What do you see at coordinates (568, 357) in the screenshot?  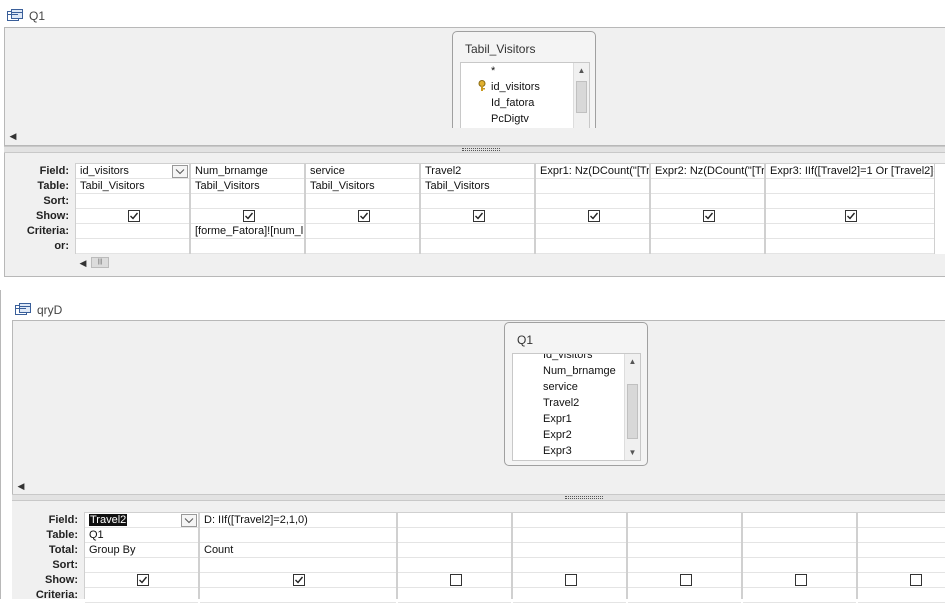 I see `field-list-item: Id_visitors` at bounding box center [568, 357].